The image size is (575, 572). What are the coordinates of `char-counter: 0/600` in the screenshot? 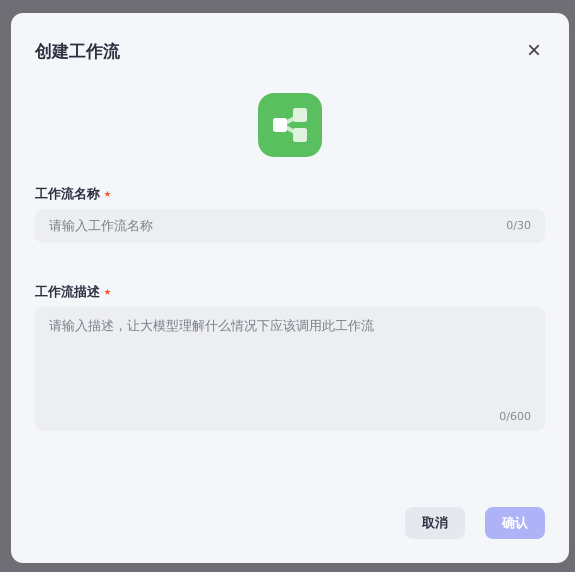 It's located at (515, 416).